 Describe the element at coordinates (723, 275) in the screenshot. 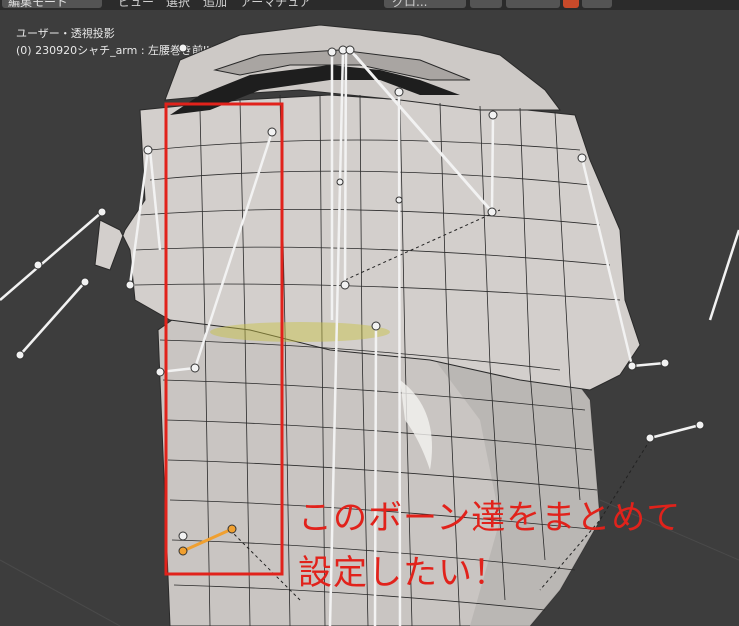

I see `bone-far-right` at that location.